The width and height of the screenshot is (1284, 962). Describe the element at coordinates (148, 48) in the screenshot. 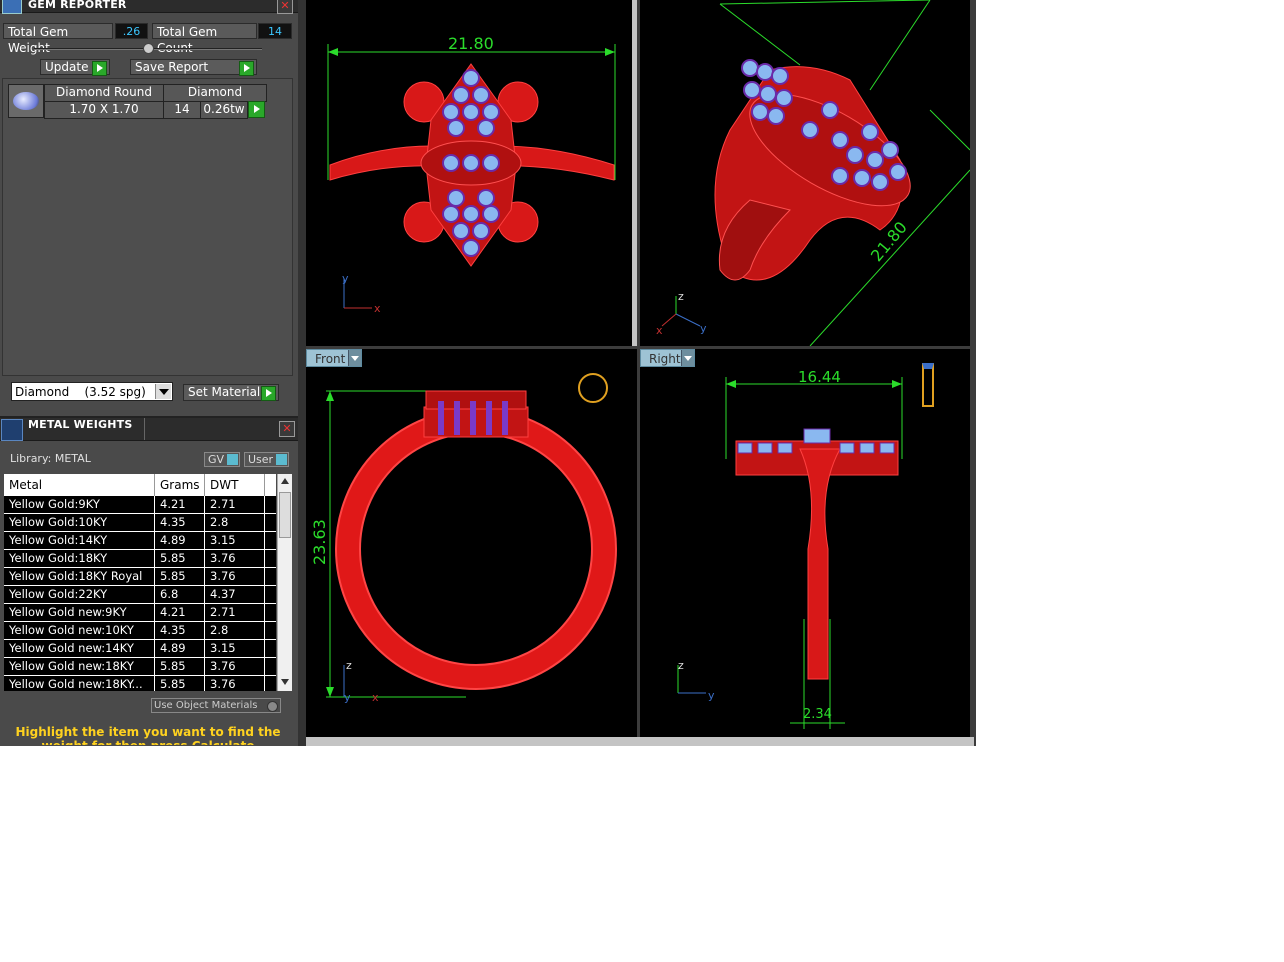

I see `size-slider-handle` at that location.